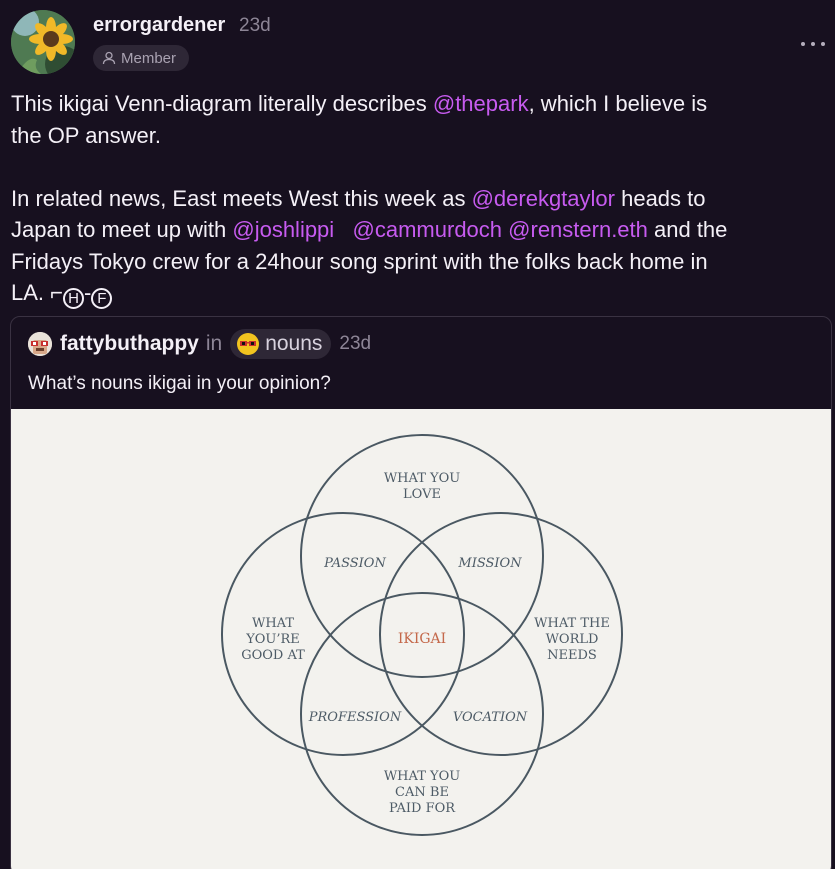 This screenshot has height=869, width=835. What do you see at coordinates (255, 26) in the screenshot?
I see `post-timestamp: 23d` at bounding box center [255, 26].